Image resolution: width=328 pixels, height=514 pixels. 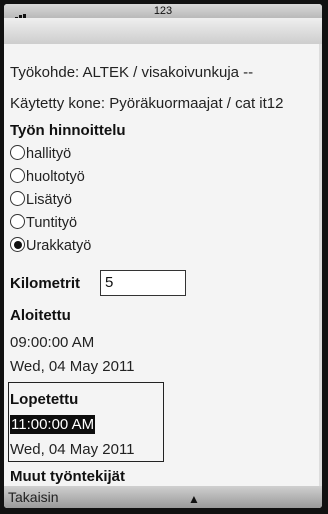 What do you see at coordinates (163, 497) in the screenshot?
I see `softkey-bar: Takaisin ▲` at bounding box center [163, 497].